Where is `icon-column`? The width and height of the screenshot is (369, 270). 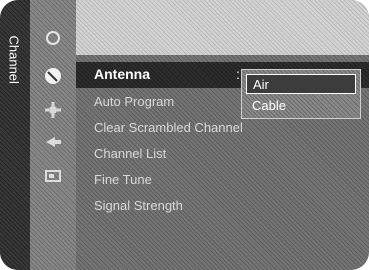 icon-column is located at coordinates (53, 135).